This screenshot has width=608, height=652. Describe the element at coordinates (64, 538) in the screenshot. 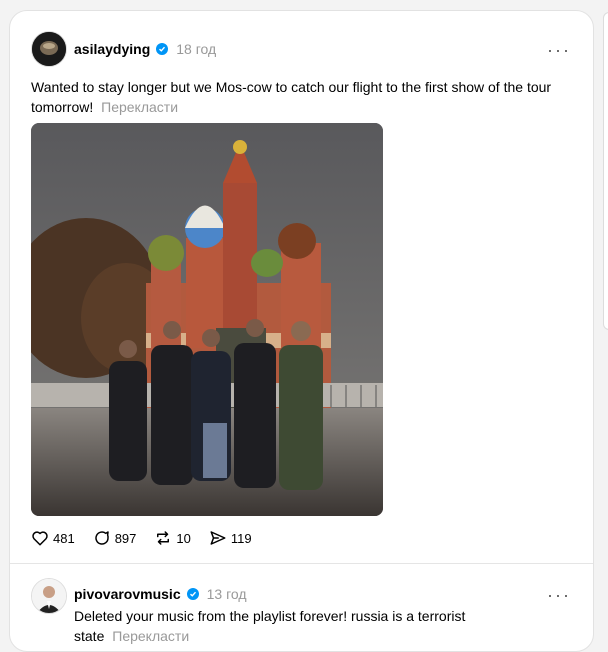

I see `like-count: 481` at that location.